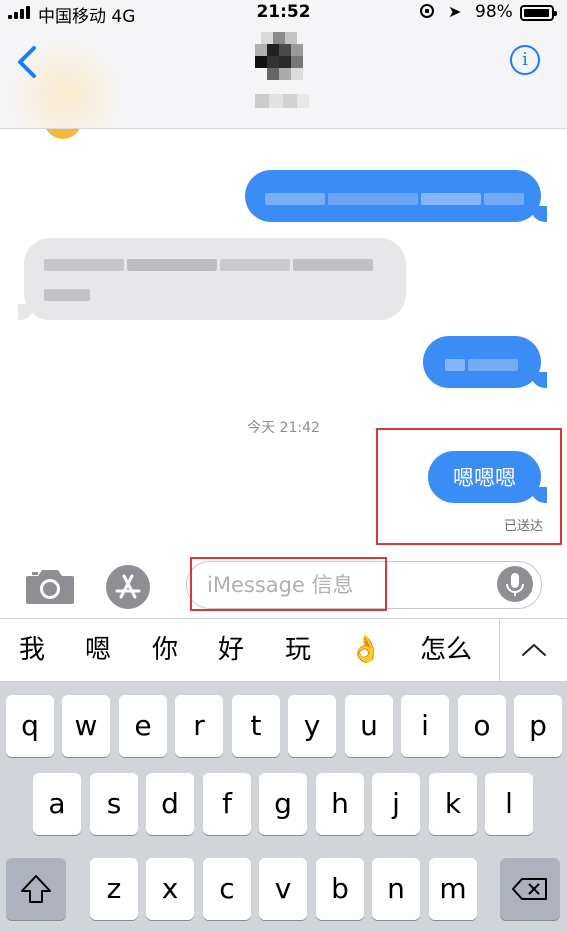 The image size is (567, 932). What do you see at coordinates (170, 889) in the screenshot?
I see `key-x: x` at bounding box center [170, 889].